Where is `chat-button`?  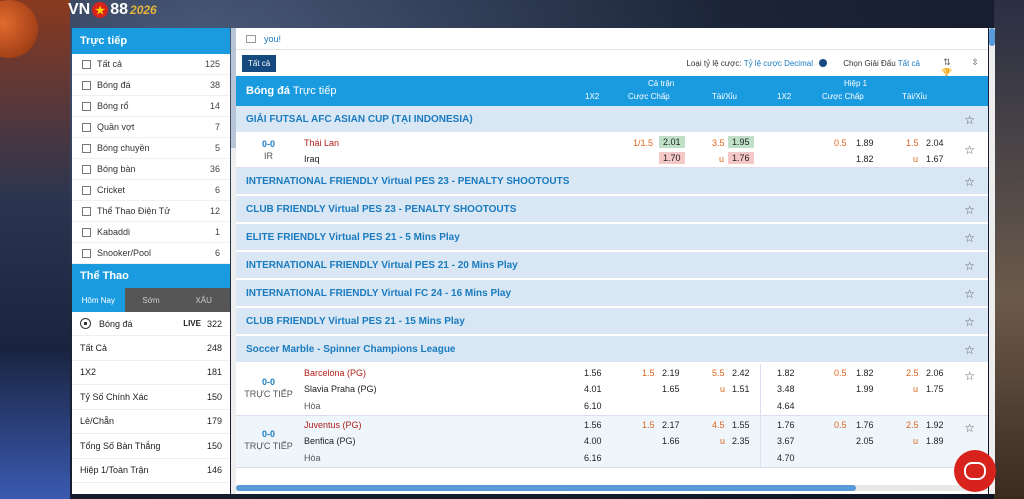 chat-button is located at coordinates (975, 471).